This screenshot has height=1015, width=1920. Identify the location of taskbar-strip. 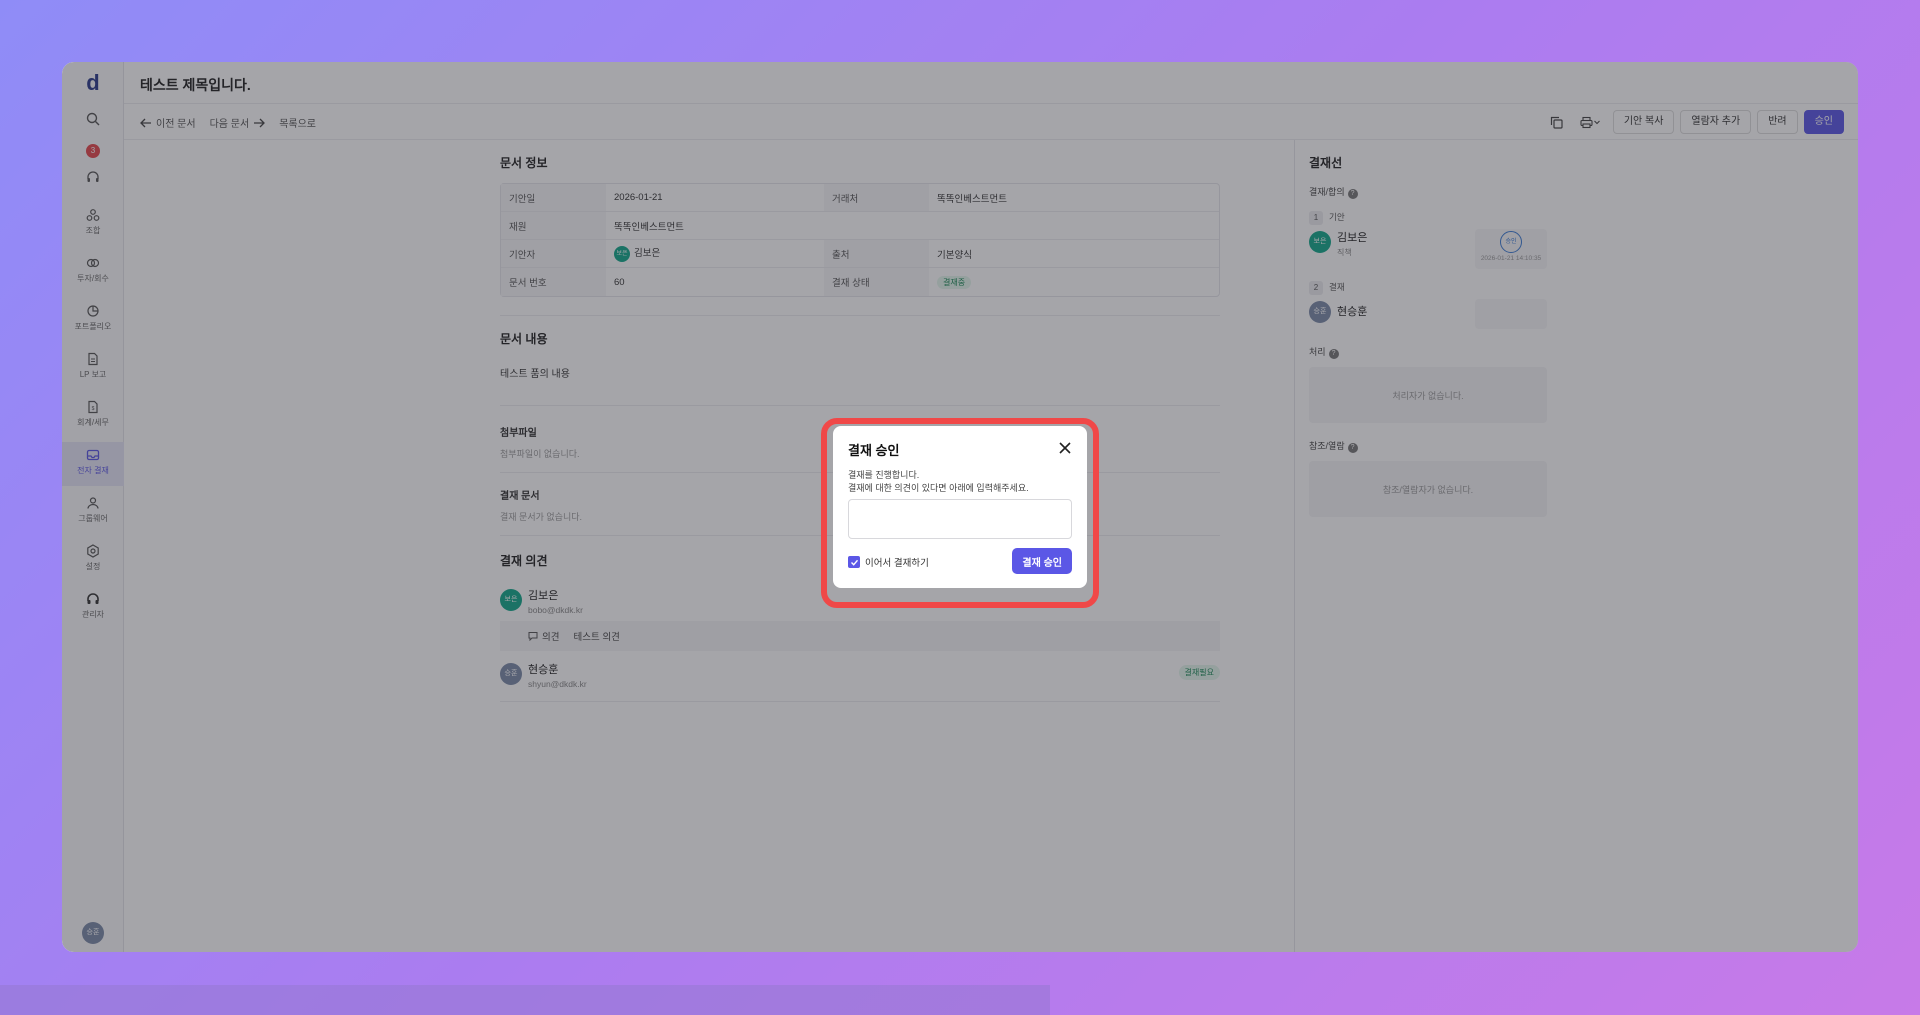
(525, 1000).